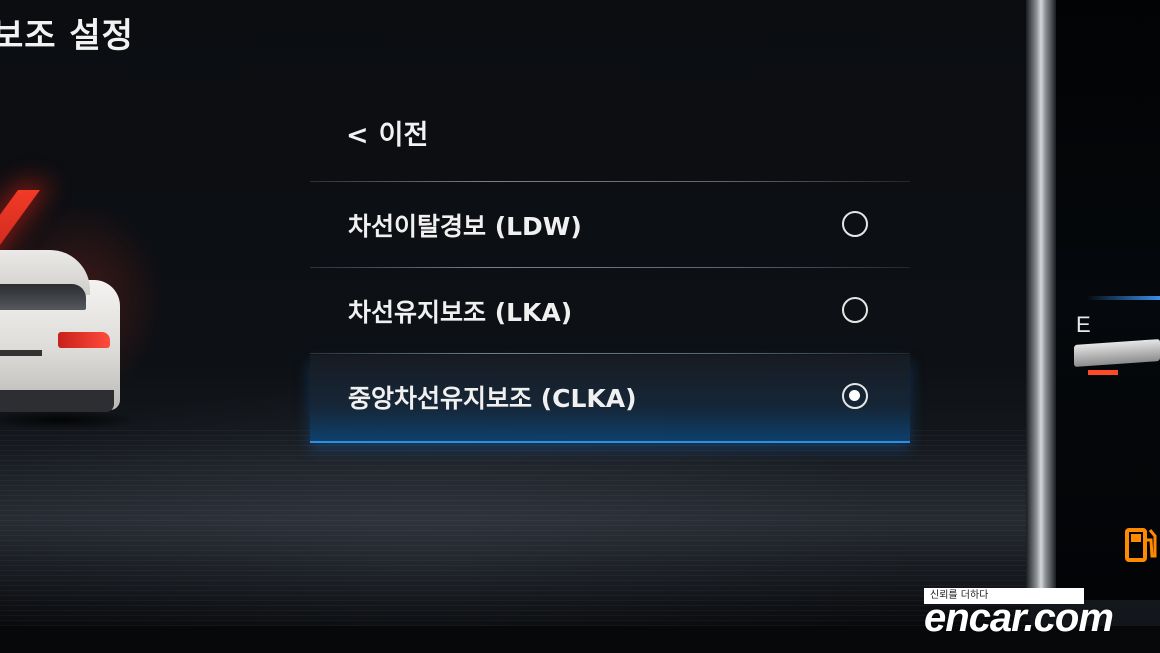  Describe the element at coordinates (67, 36) in the screenshot. I see `page-title: 보조 설정` at that location.